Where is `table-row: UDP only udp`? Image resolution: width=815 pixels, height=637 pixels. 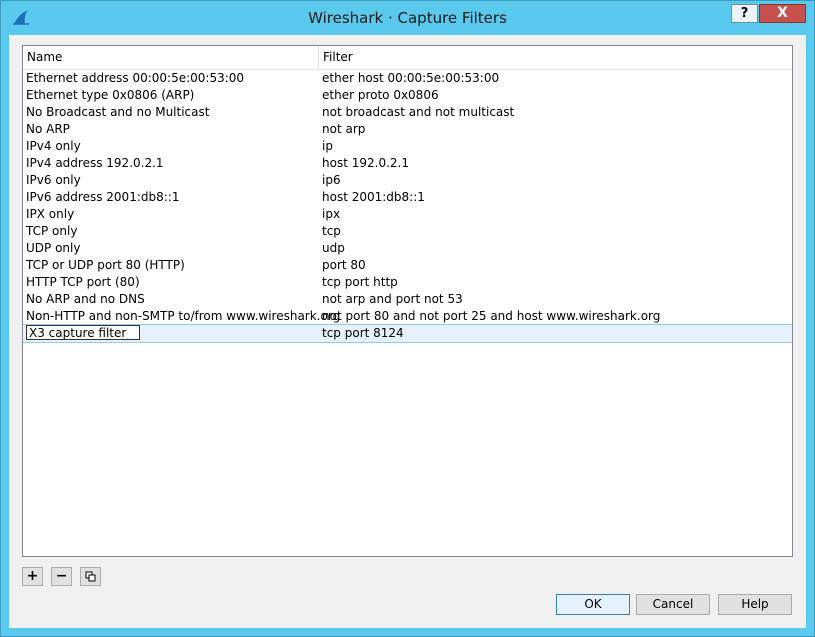 table-row: UDP only udp is located at coordinates (407, 248).